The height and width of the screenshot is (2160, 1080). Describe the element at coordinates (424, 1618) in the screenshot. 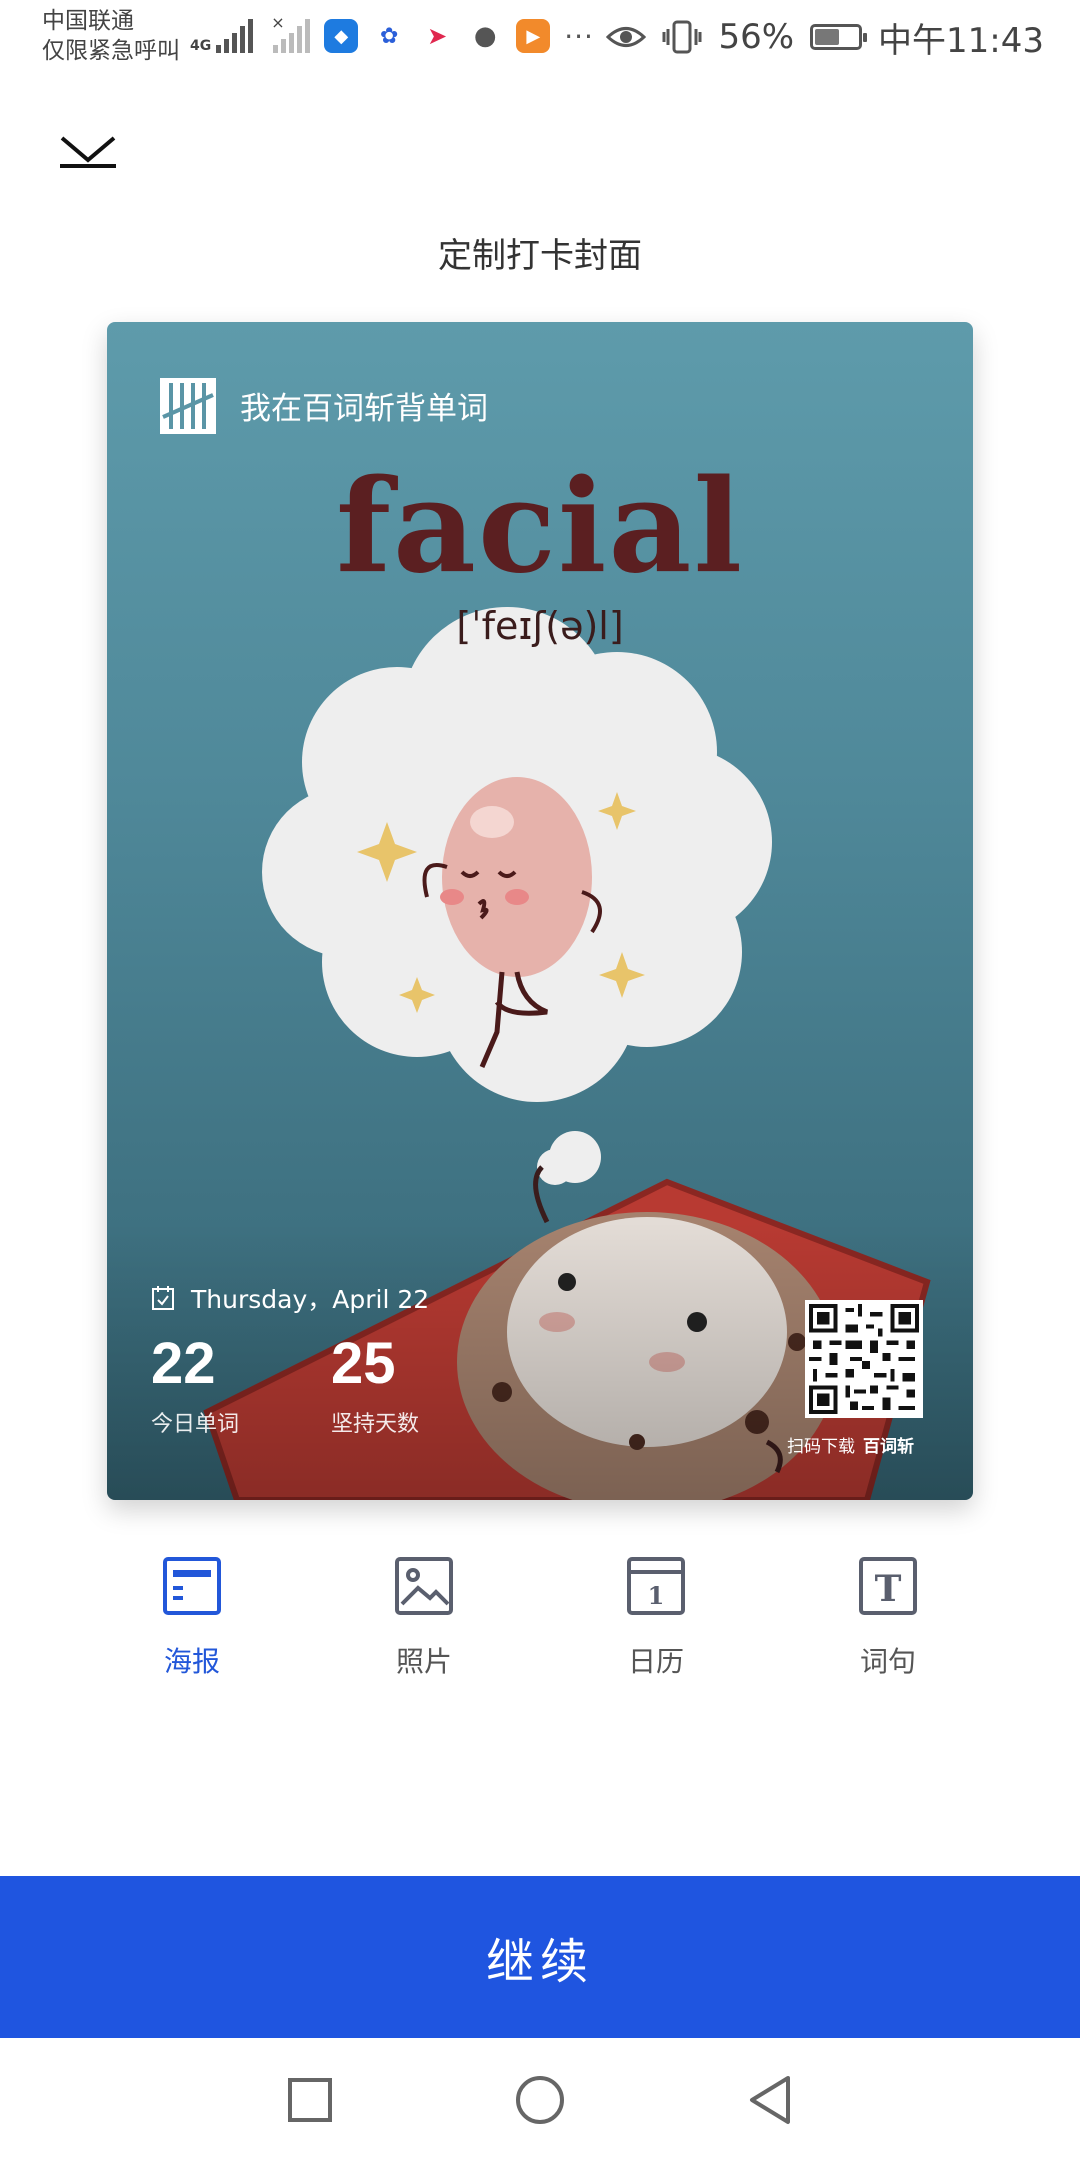

I see `tab-photo: 照片` at that location.